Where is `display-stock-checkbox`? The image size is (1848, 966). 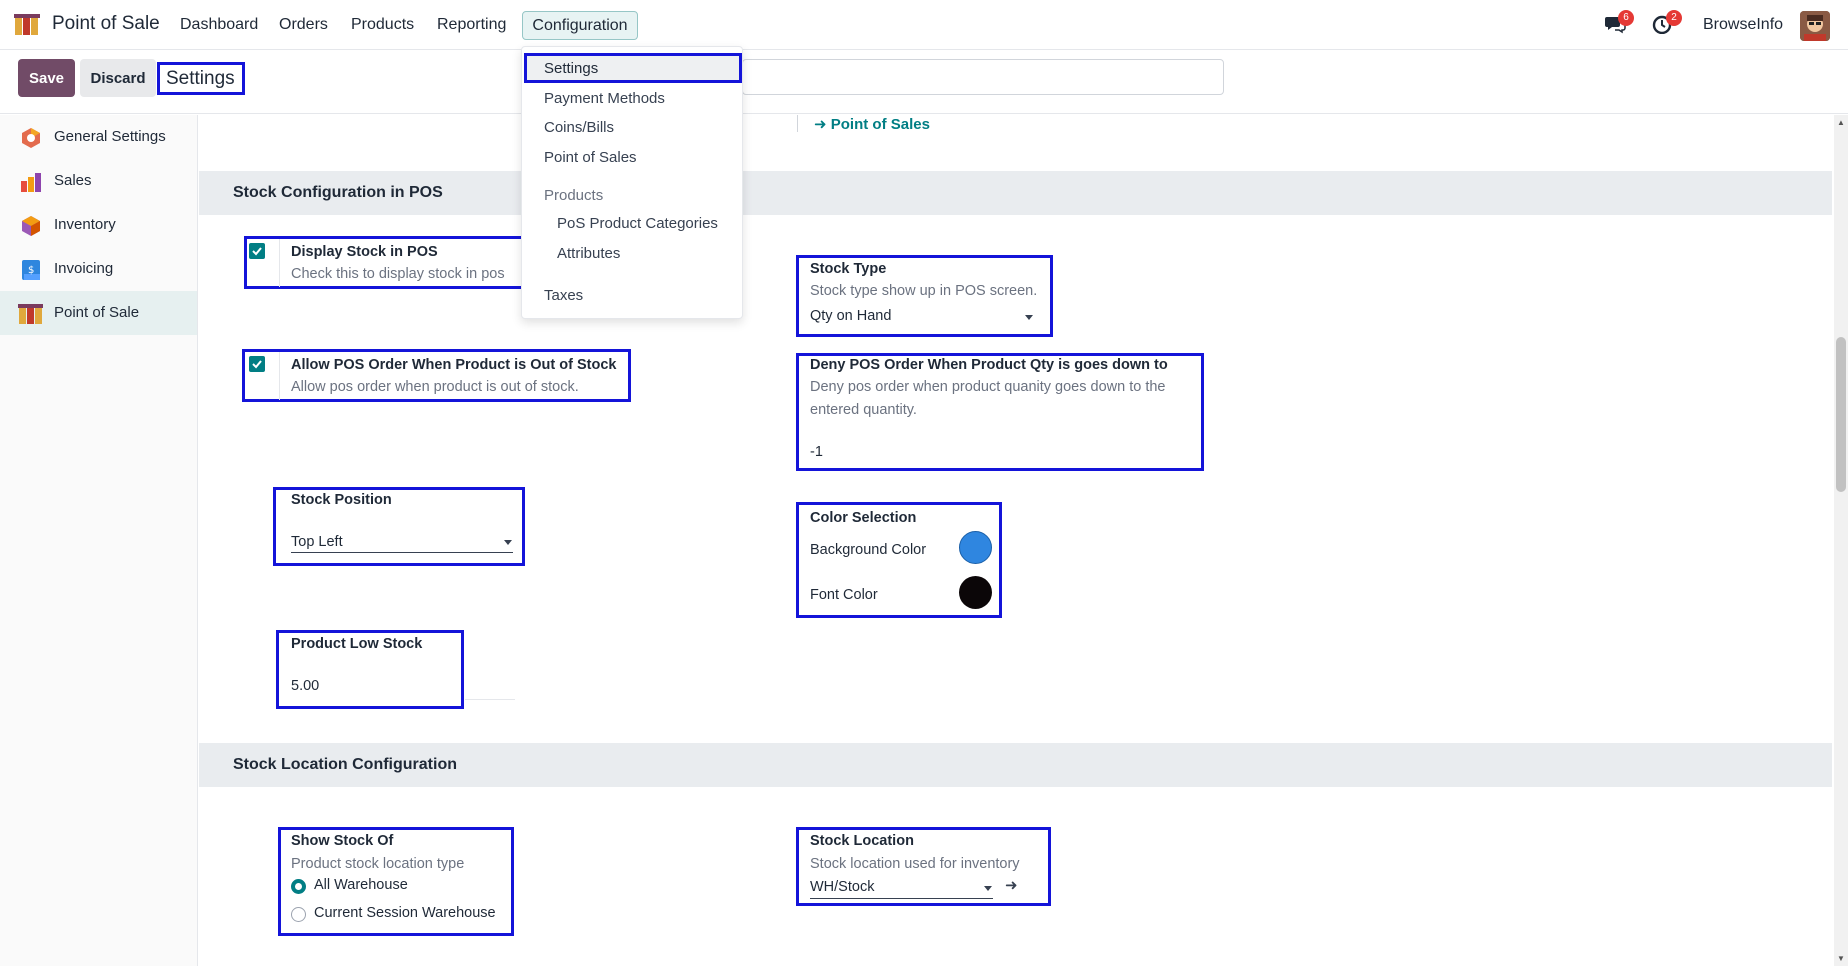 display-stock-checkbox is located at coordinates (257, 251).